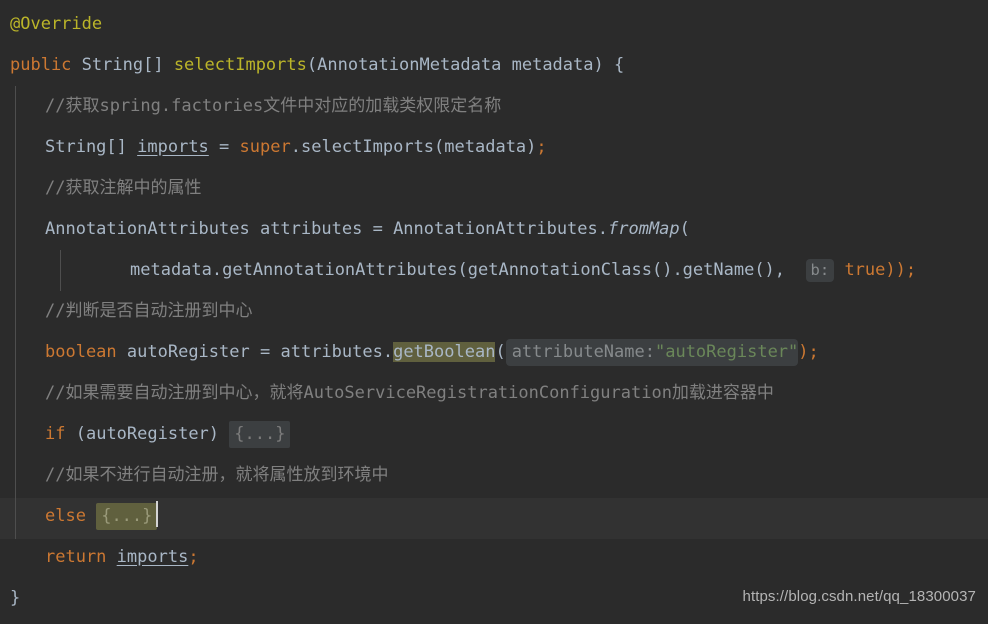 The image size is (988, 624). I want to click on text-caret, so click(157, 514).